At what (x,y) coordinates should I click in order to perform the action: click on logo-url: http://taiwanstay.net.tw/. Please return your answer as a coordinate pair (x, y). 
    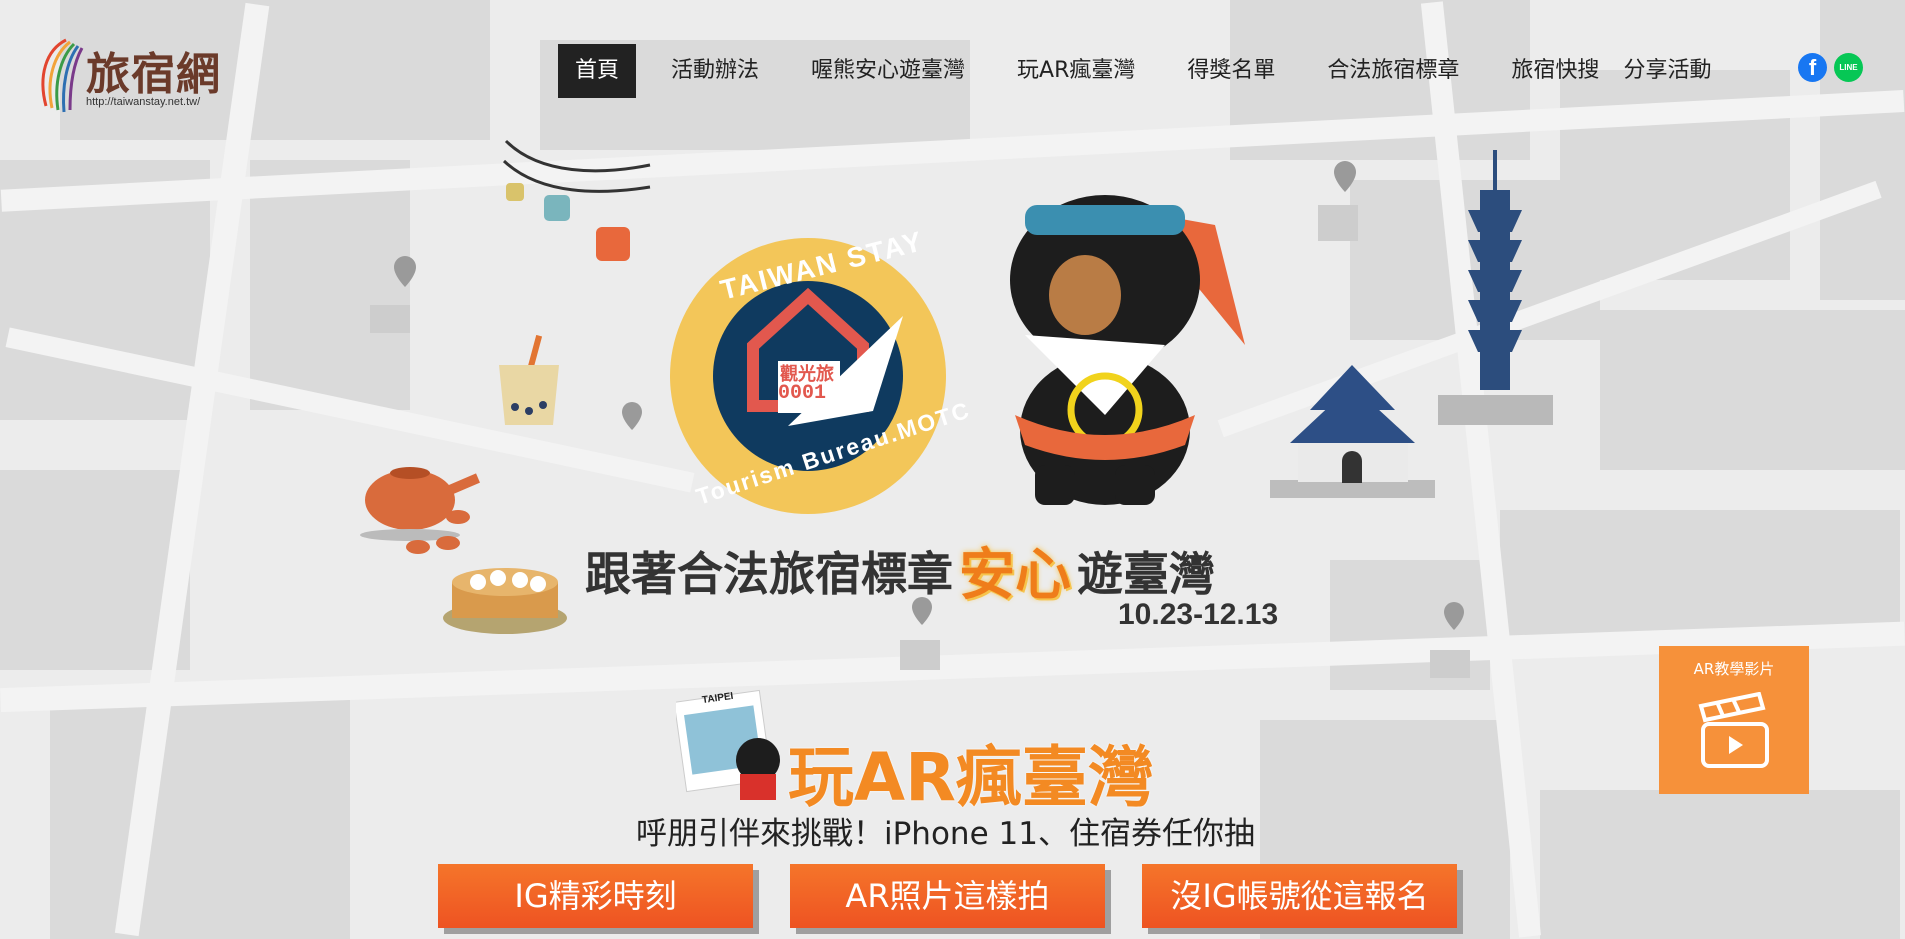
    Looking at the image, I should click on (143, 102).